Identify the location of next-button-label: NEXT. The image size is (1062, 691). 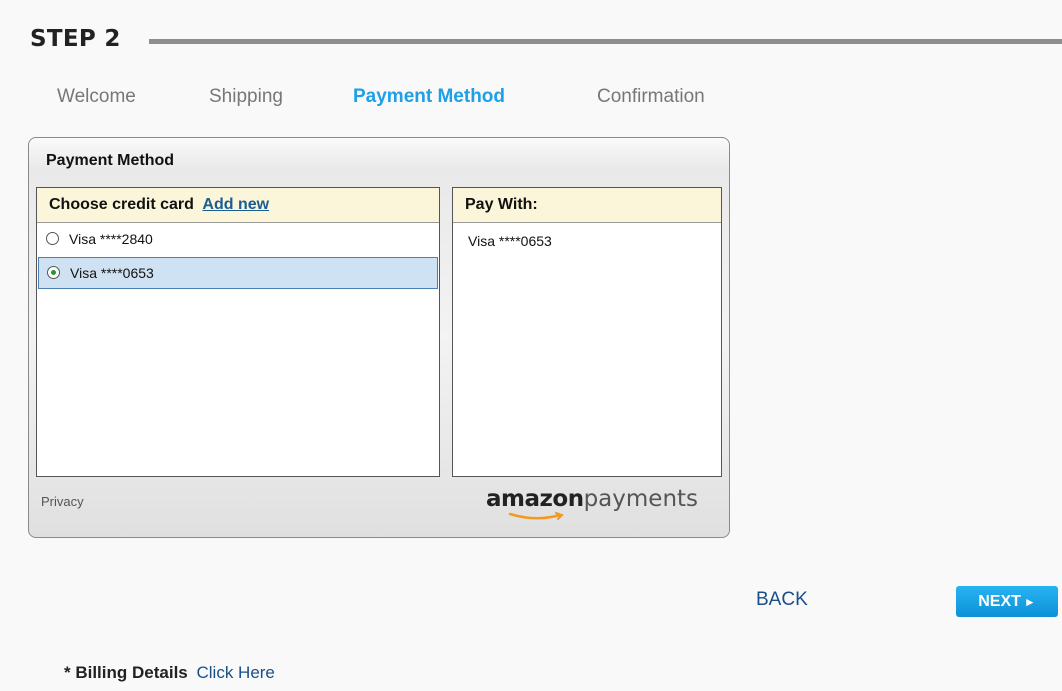
(999, 601).